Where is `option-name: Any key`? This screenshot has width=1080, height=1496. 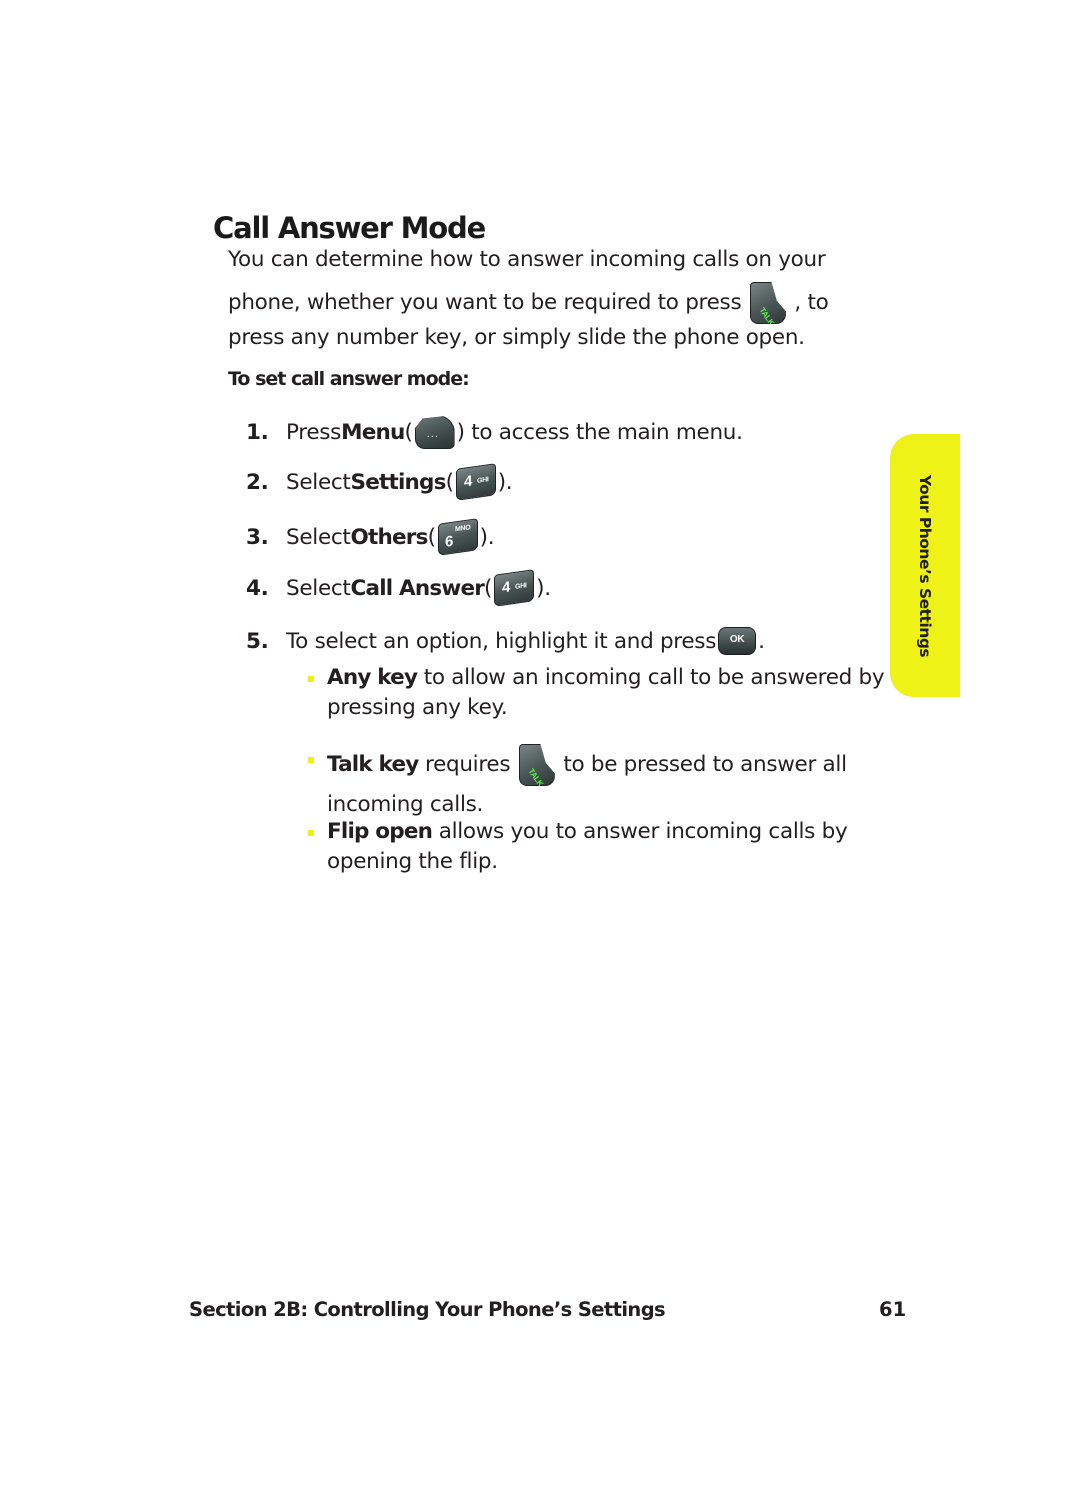 option-name: Any key is located at coordinates (372, 677).